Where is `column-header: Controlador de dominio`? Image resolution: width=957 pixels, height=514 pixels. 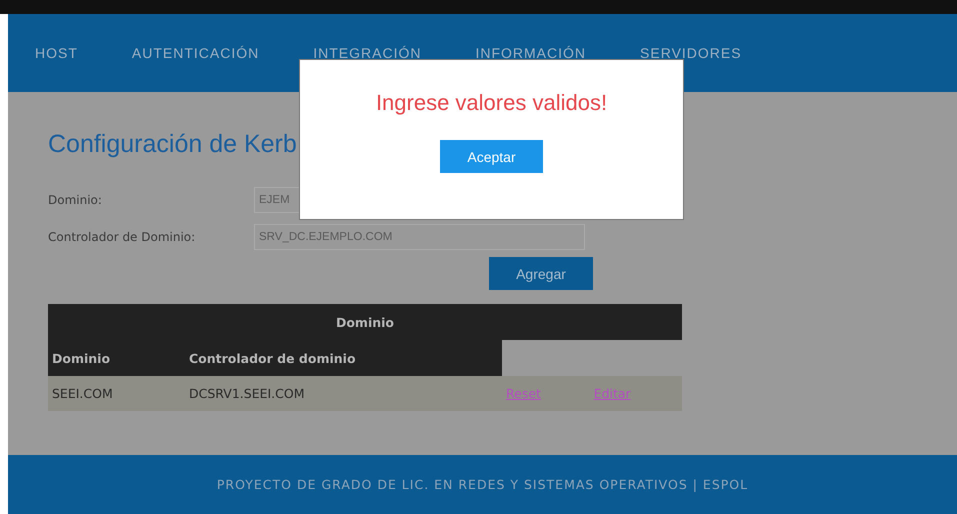 column-header: Controlador de dominio is located at coordinates (343, 358).